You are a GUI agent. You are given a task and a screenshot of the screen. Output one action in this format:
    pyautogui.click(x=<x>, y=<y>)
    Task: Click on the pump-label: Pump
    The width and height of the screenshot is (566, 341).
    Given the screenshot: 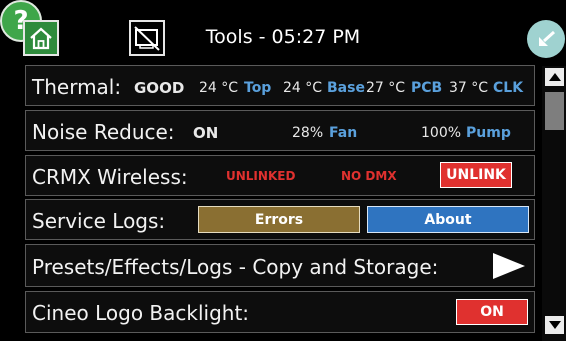 What is the action you would take?
    pyautogui.click(x=488, y=133)
    